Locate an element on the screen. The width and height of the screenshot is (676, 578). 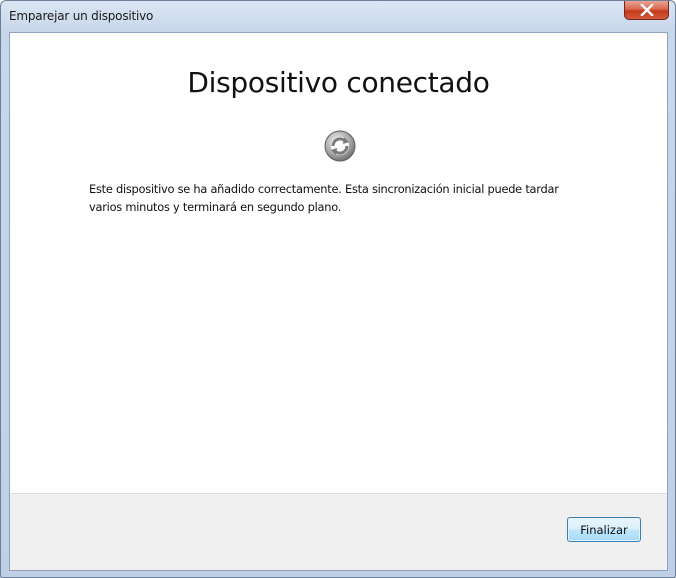
title-bar: Emparejar un dispositivo is located at coordinates (338, 16).